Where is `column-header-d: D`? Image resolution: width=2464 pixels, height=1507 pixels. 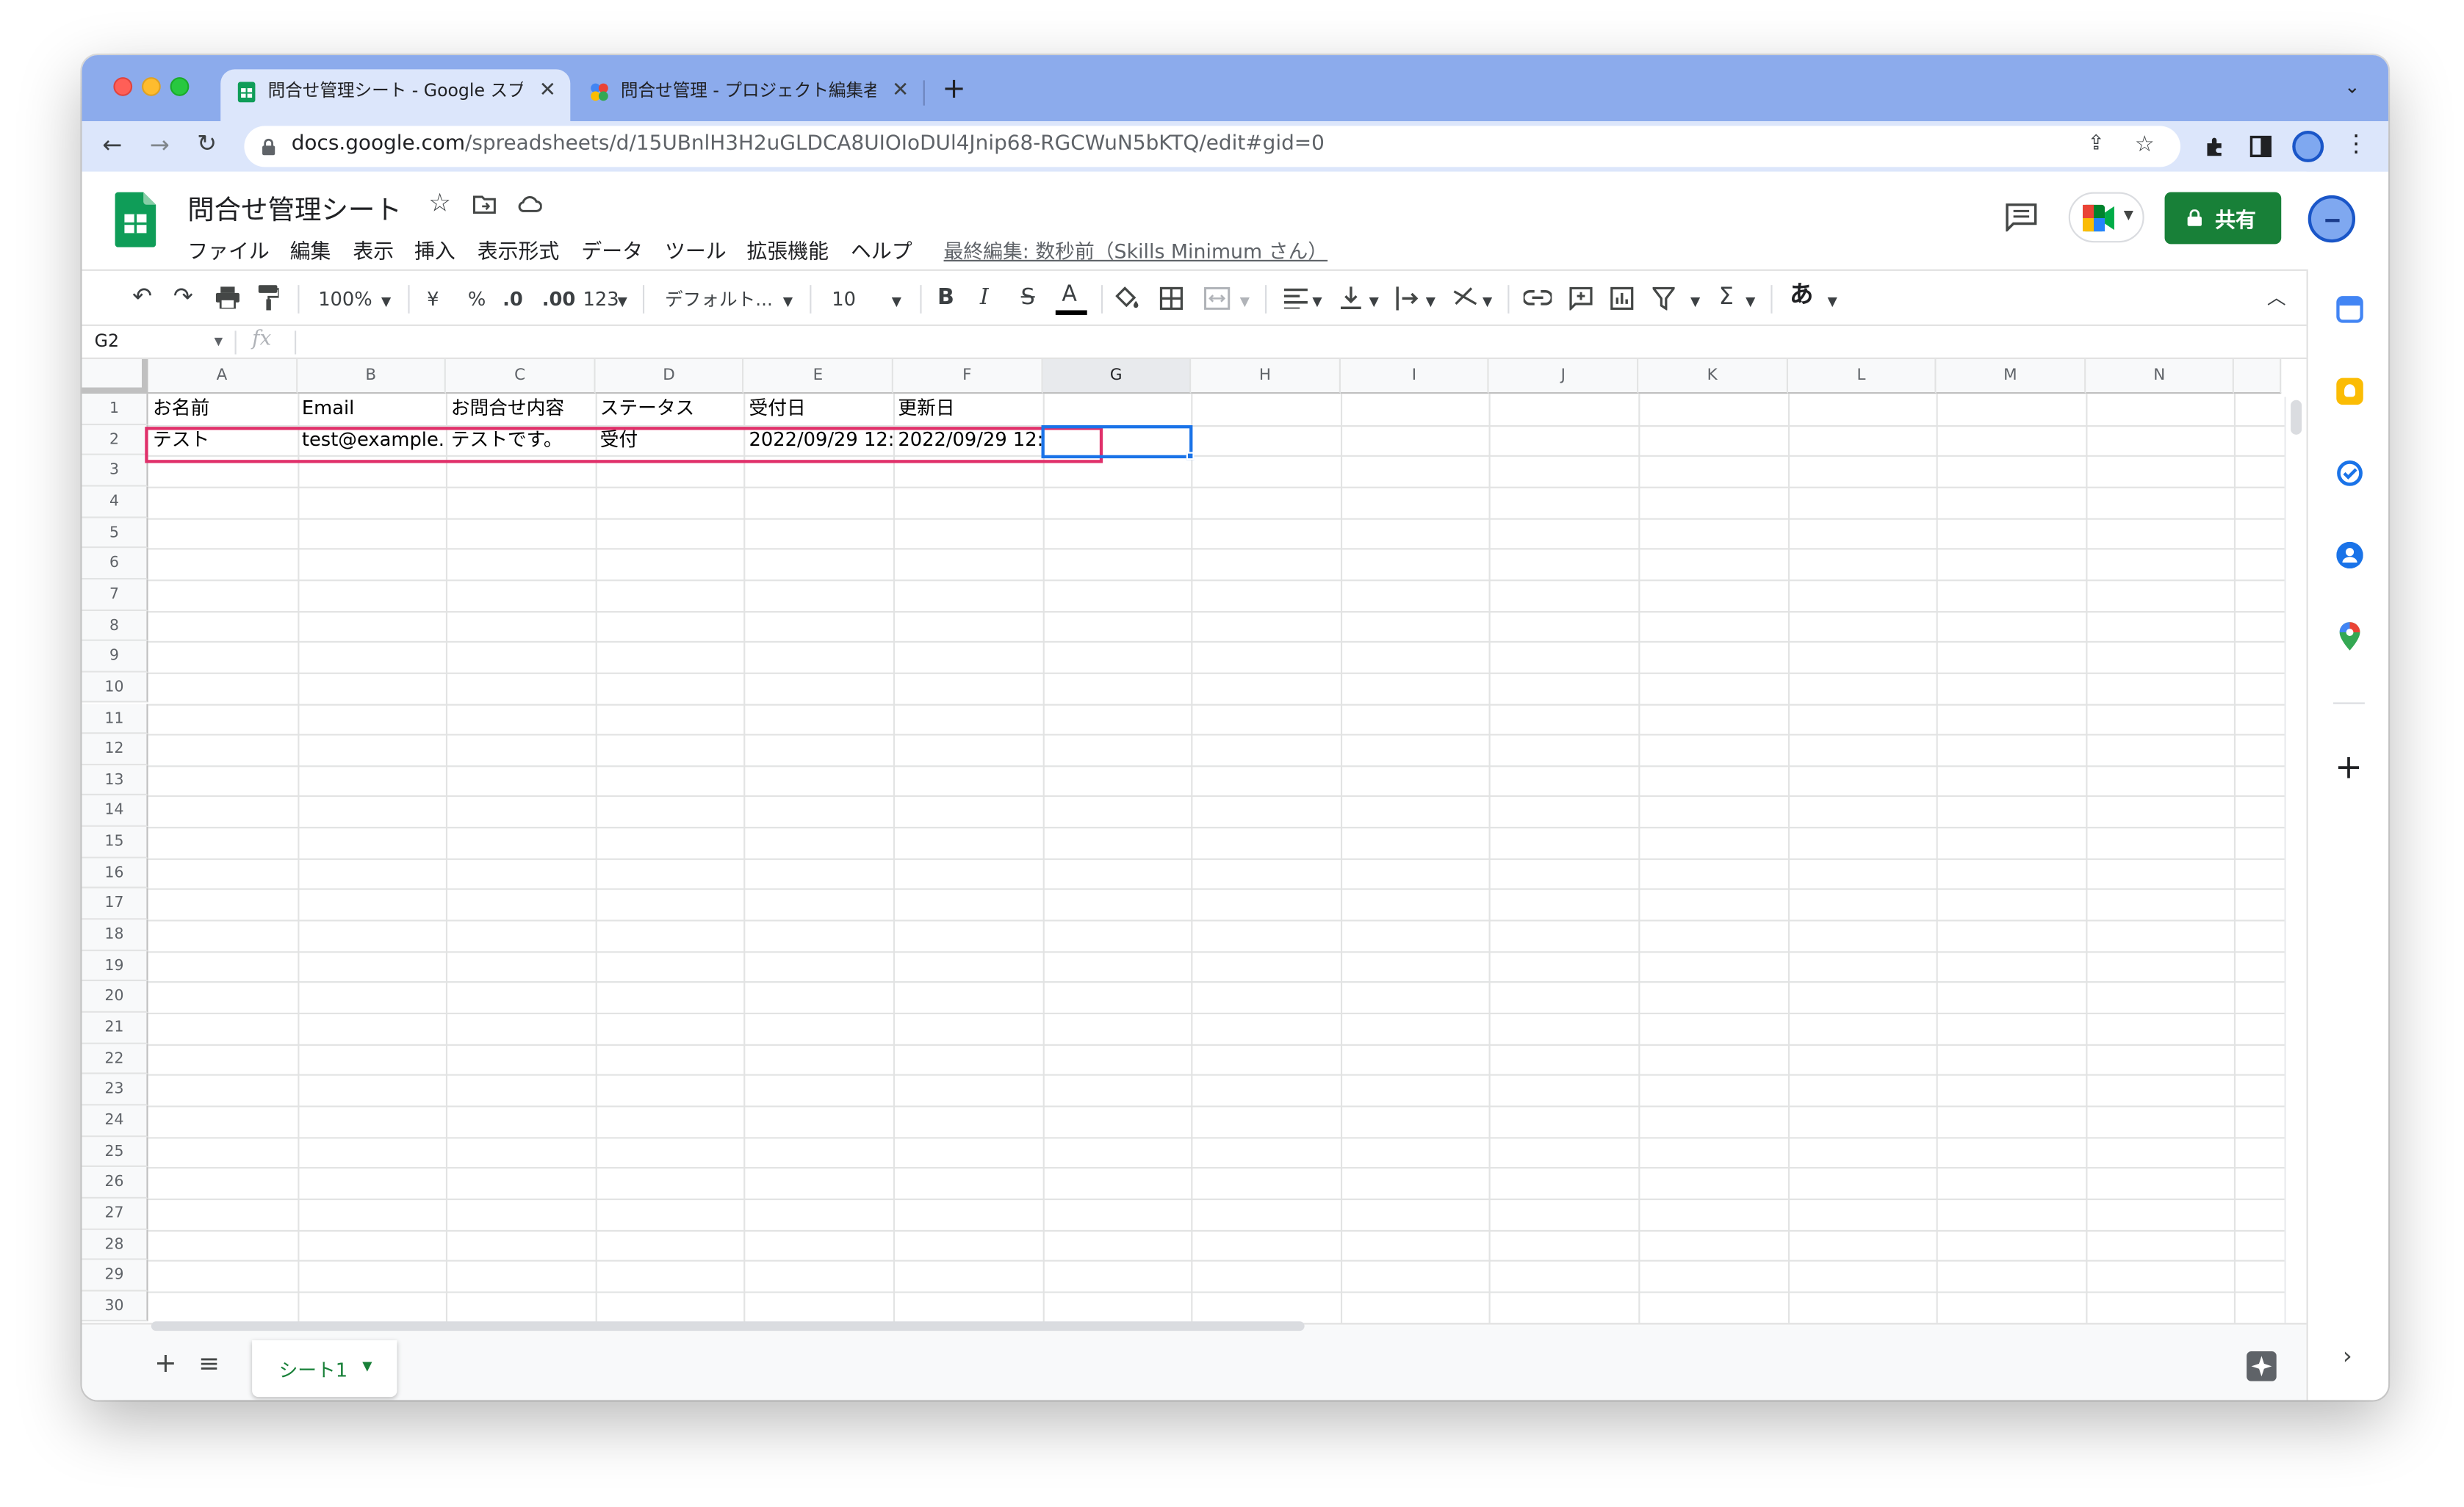 column-header-d: D is located at coordinates (670, 376).